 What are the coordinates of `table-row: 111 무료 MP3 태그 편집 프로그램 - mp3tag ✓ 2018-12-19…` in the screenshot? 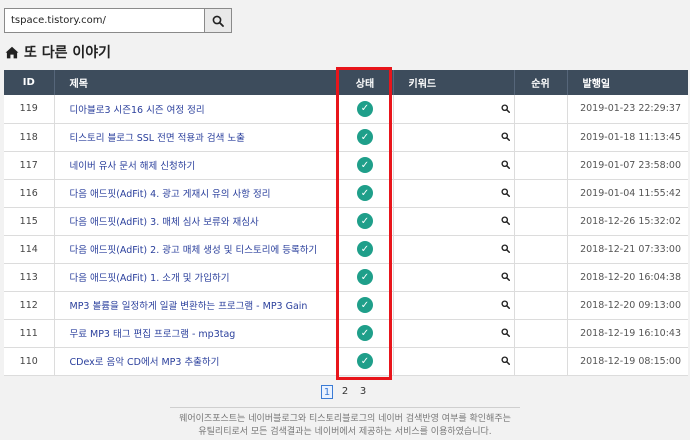 It's located at (346, 333).